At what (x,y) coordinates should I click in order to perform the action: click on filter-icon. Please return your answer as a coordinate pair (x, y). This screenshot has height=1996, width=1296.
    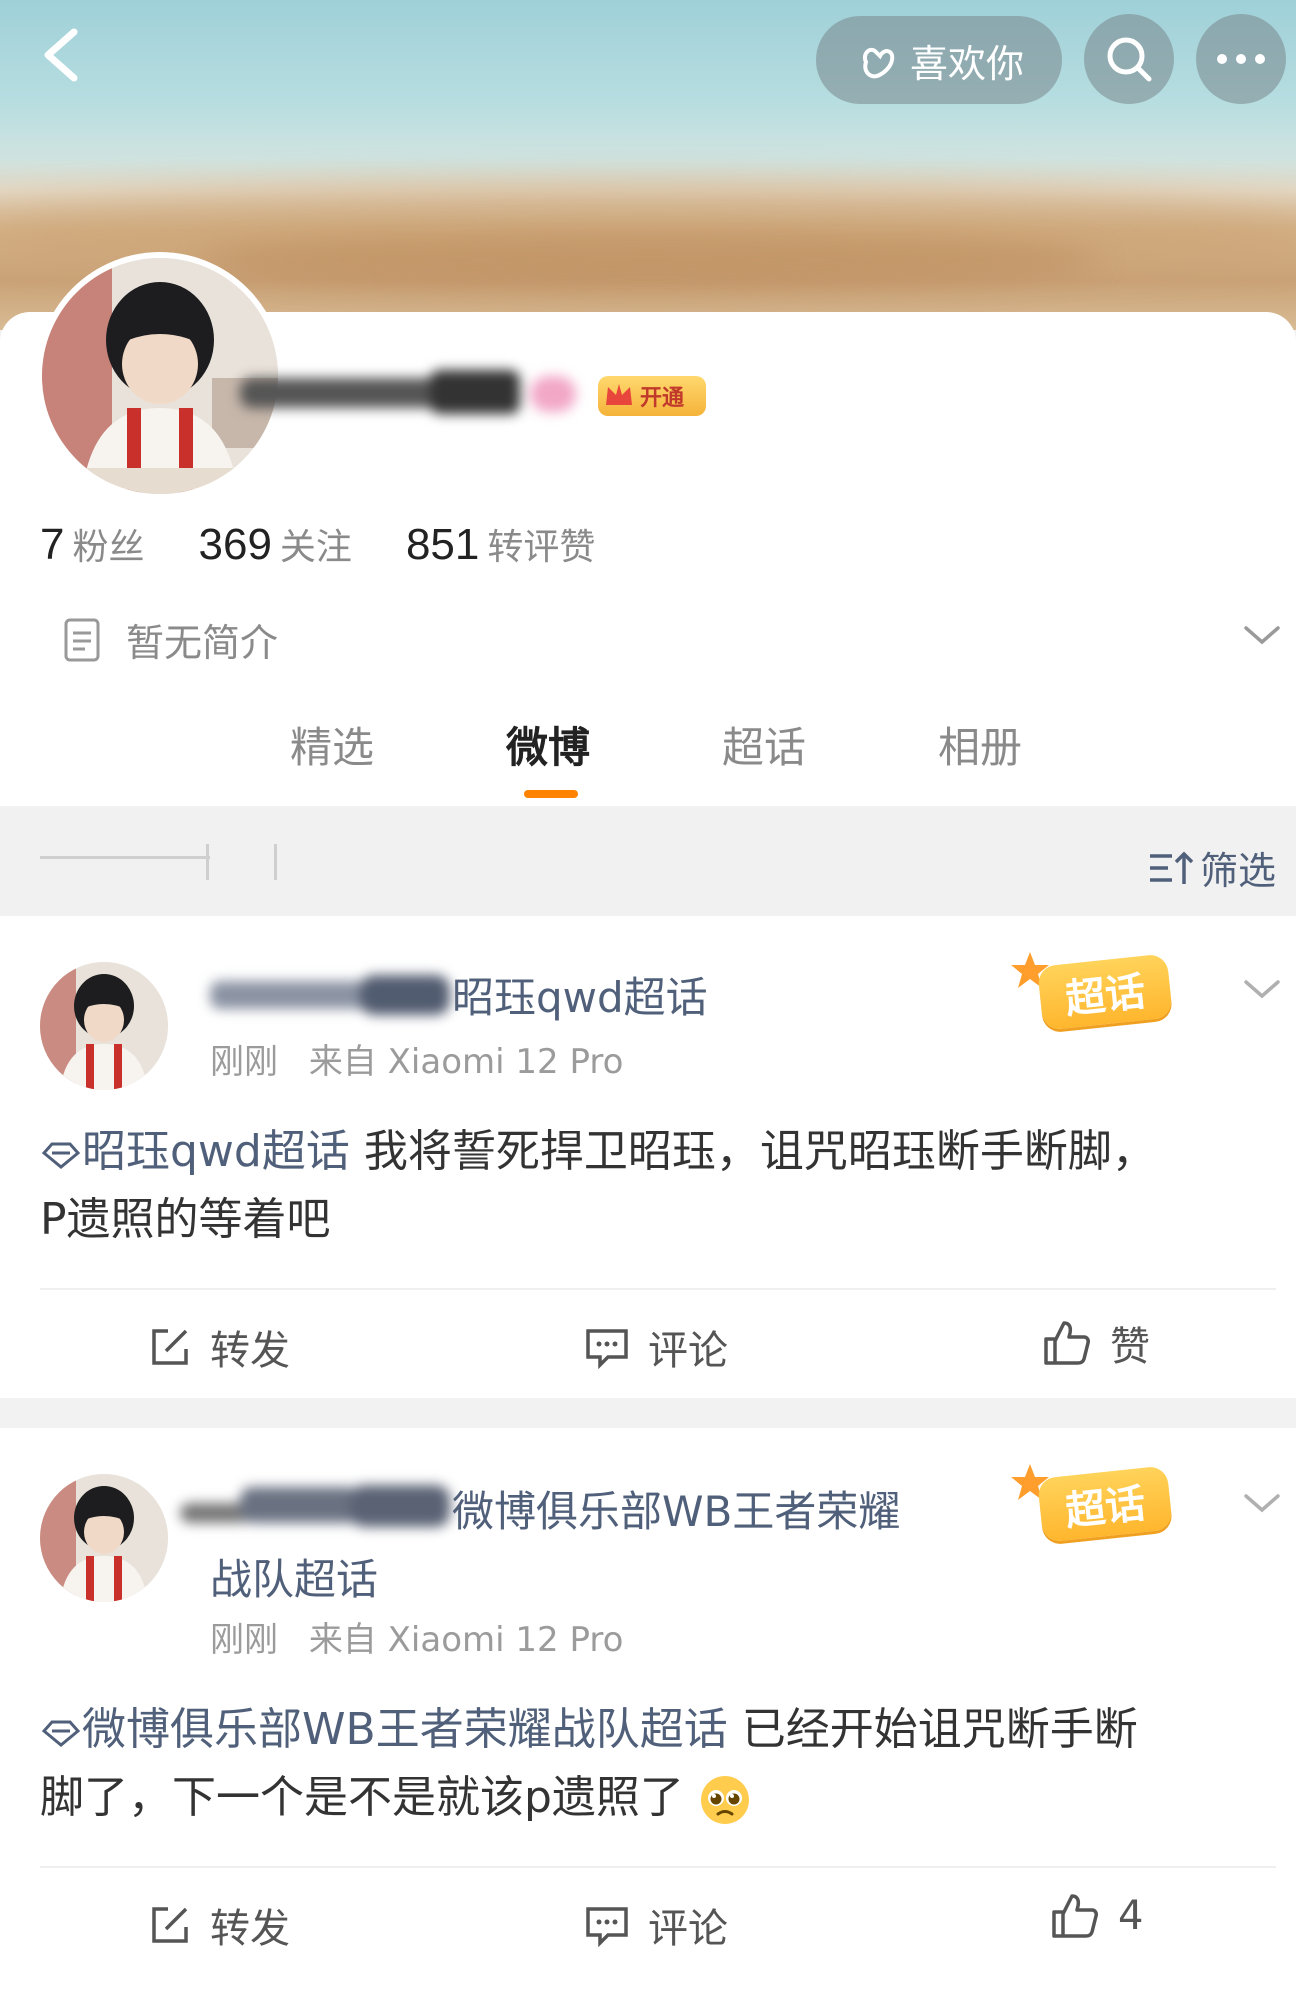
    Looking at the image, I should click on (1172, 867).